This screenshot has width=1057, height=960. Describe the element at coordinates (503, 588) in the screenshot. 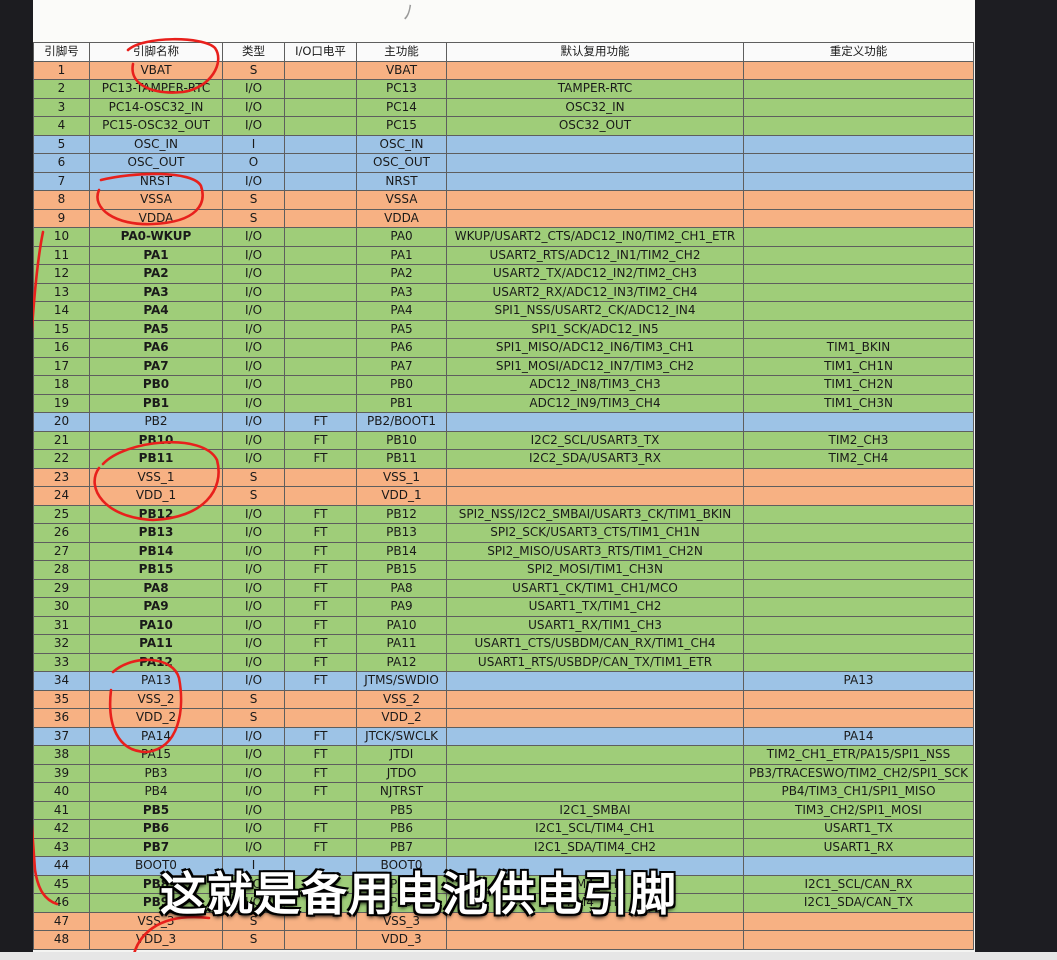

I see `table-row: 29 PA8 I/O FT PA8 USART1_CK/TIM1_CH1/MCO` at that location.